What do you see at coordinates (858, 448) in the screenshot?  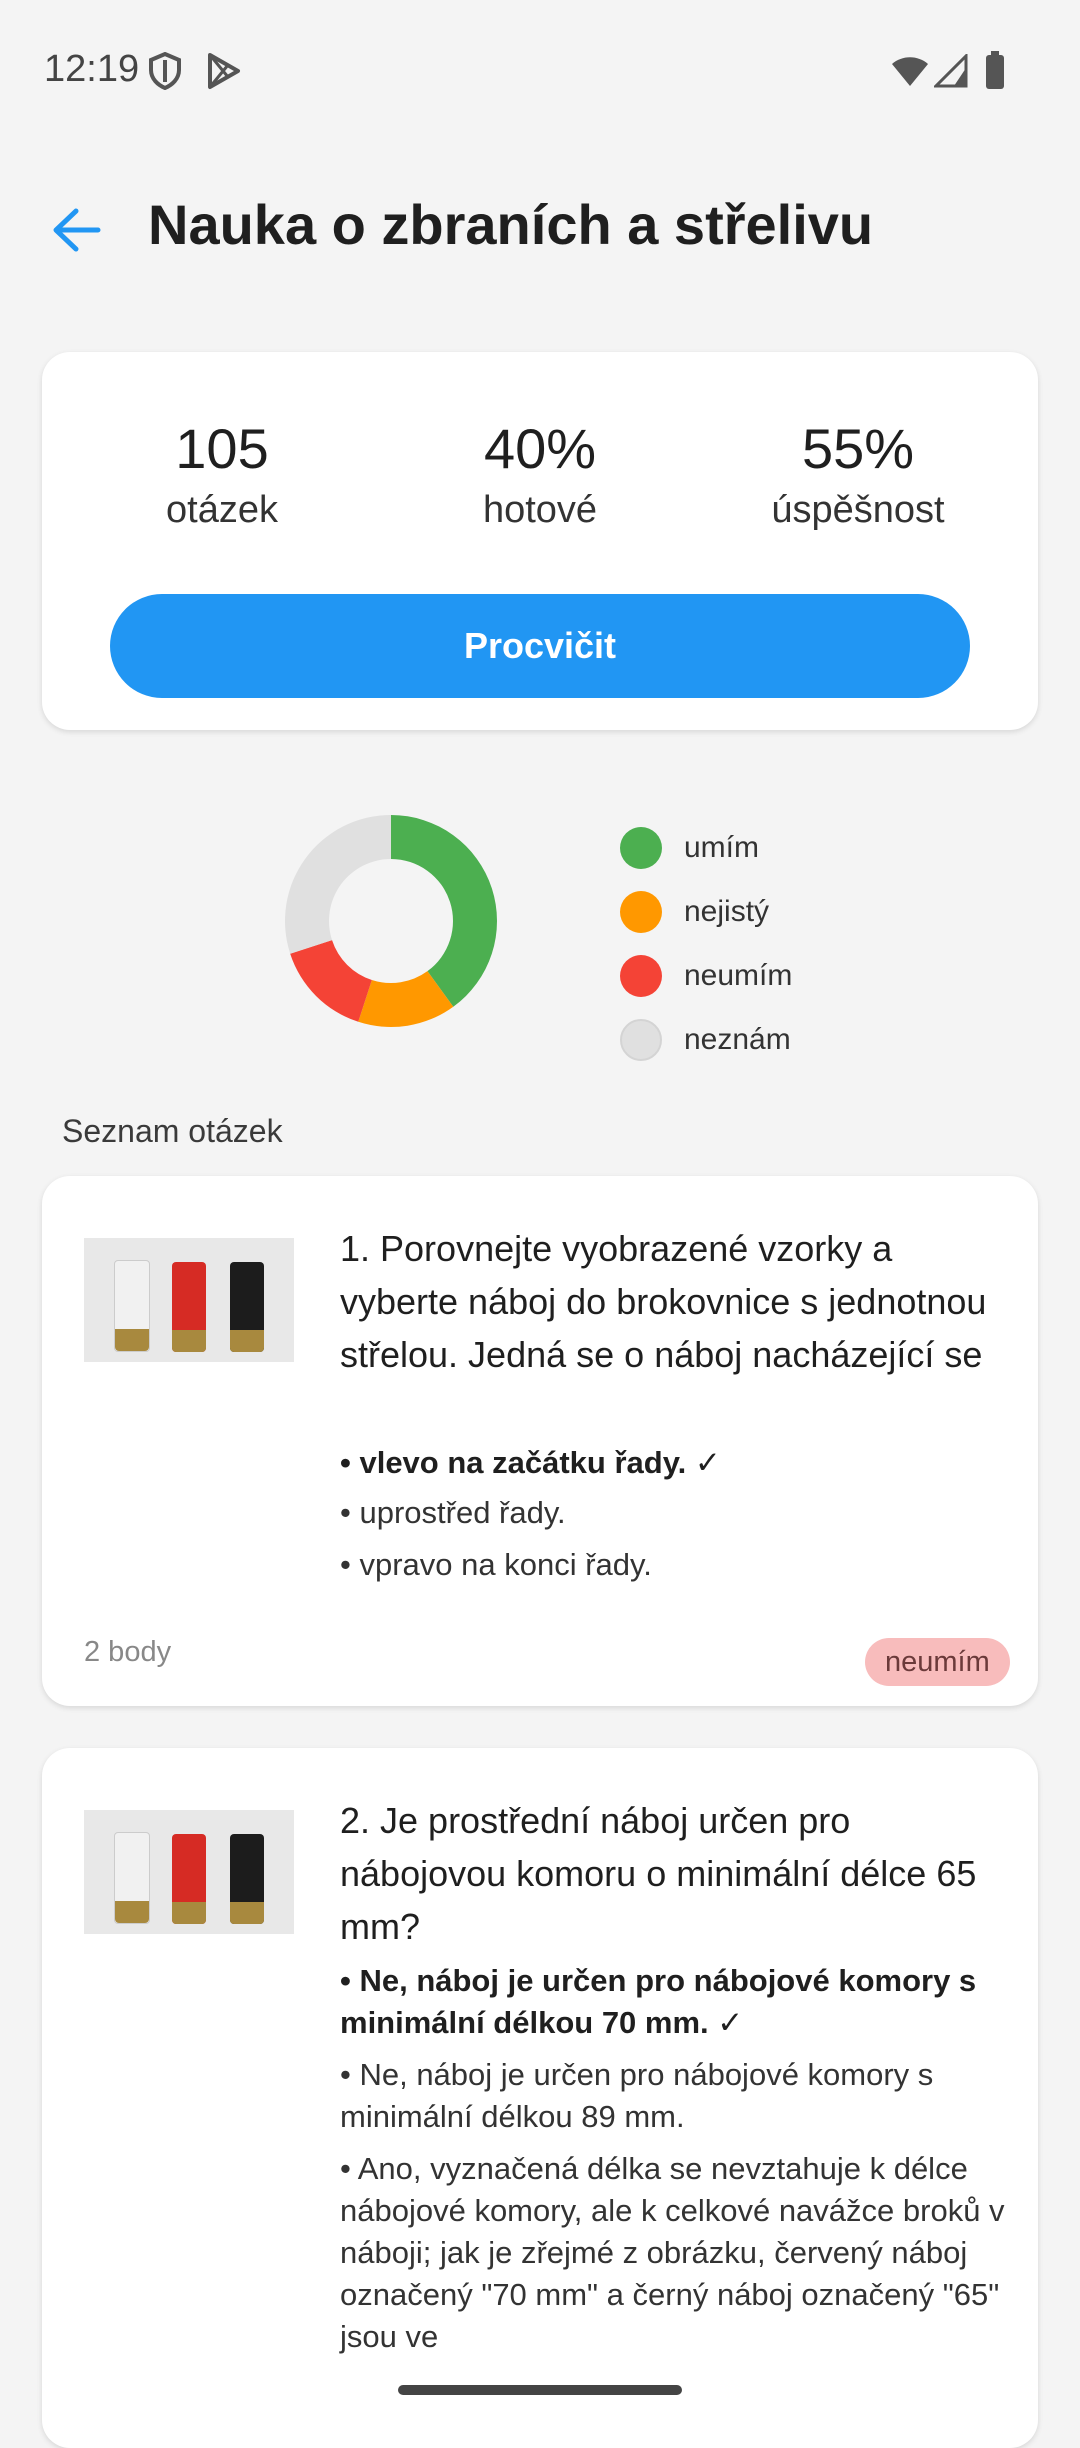 I see `stat-value: 55%` at bounding box center [858, 448].